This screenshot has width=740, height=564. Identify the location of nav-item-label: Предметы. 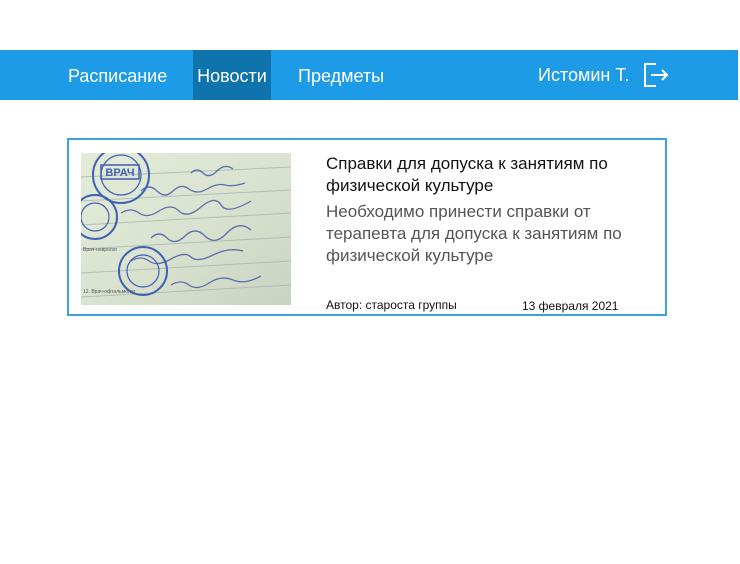
(341, 76).